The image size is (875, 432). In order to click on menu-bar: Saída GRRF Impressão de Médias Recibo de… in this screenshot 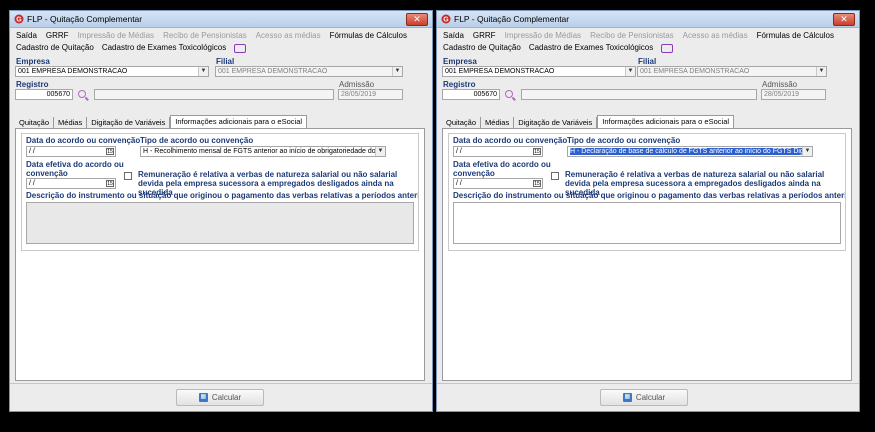, I will do `click(648, 35)`.